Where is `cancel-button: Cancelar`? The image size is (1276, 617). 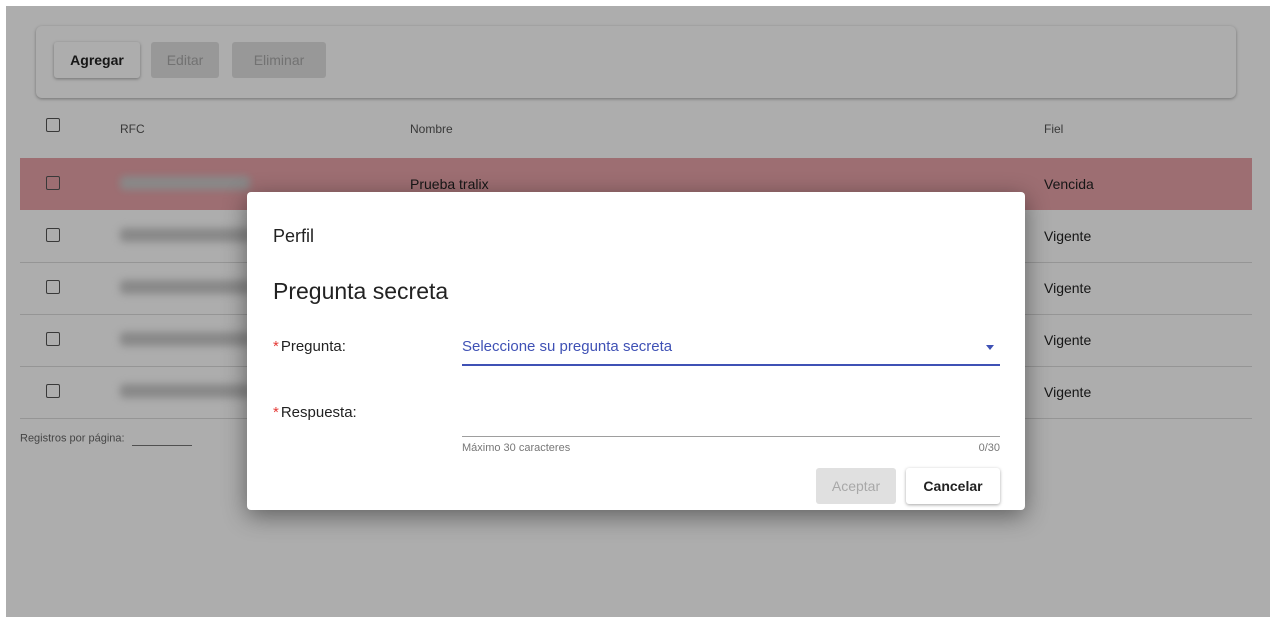
cancel-button: Cancelar is located at coordinates (953, 486).